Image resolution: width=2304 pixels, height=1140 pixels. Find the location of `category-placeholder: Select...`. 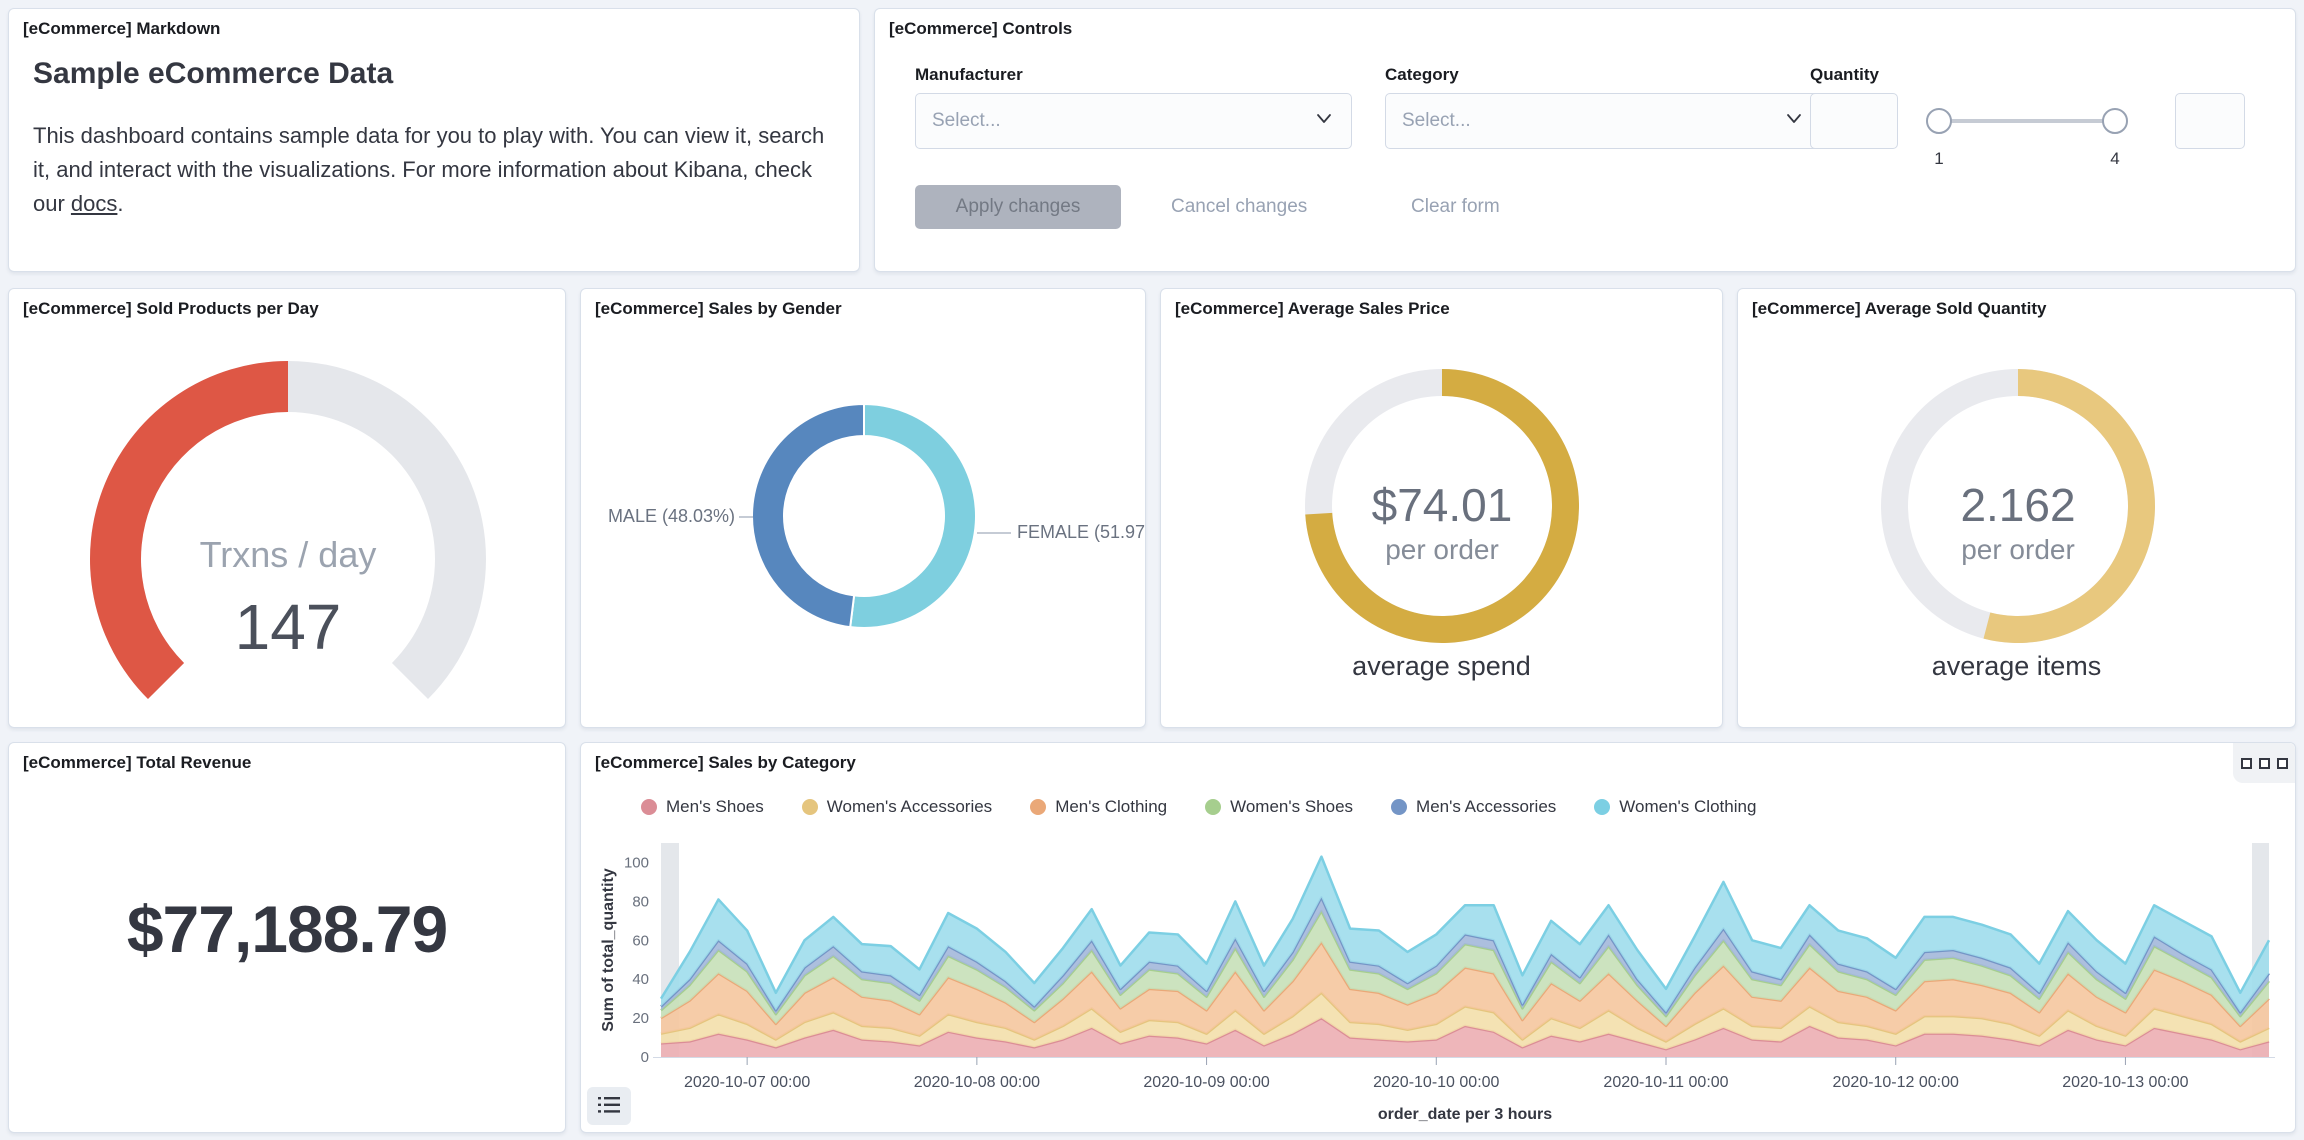

category-placeholder: Select... is located at coordinates (1436, 120).